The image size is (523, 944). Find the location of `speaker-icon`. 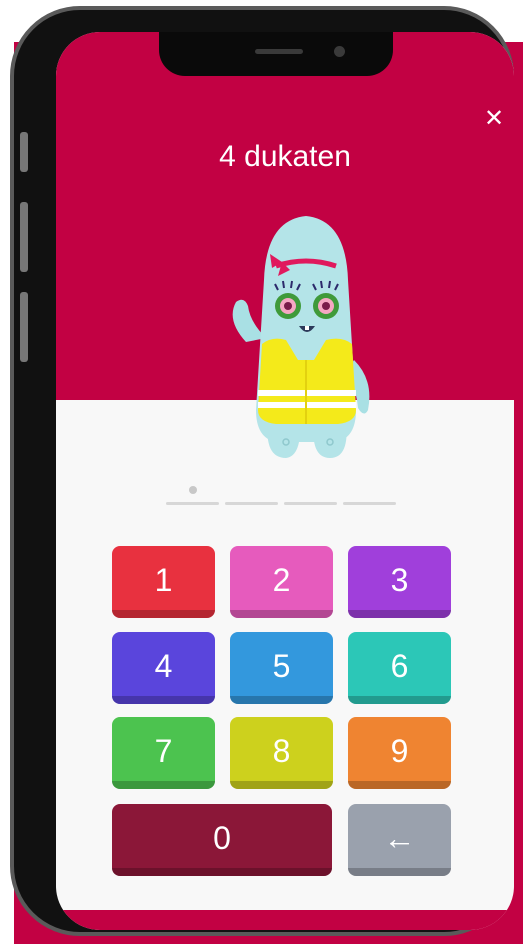

speaker-icon is located at coordinates (279, 51).